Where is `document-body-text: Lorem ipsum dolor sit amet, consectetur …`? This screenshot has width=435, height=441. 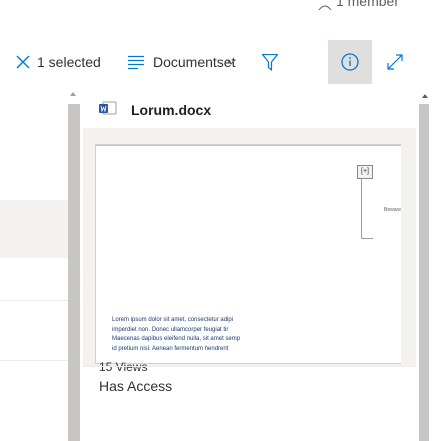 document-body-text: Lorem ipsum dolor sit amet, consectetur … is located at coordinates (256, 335).